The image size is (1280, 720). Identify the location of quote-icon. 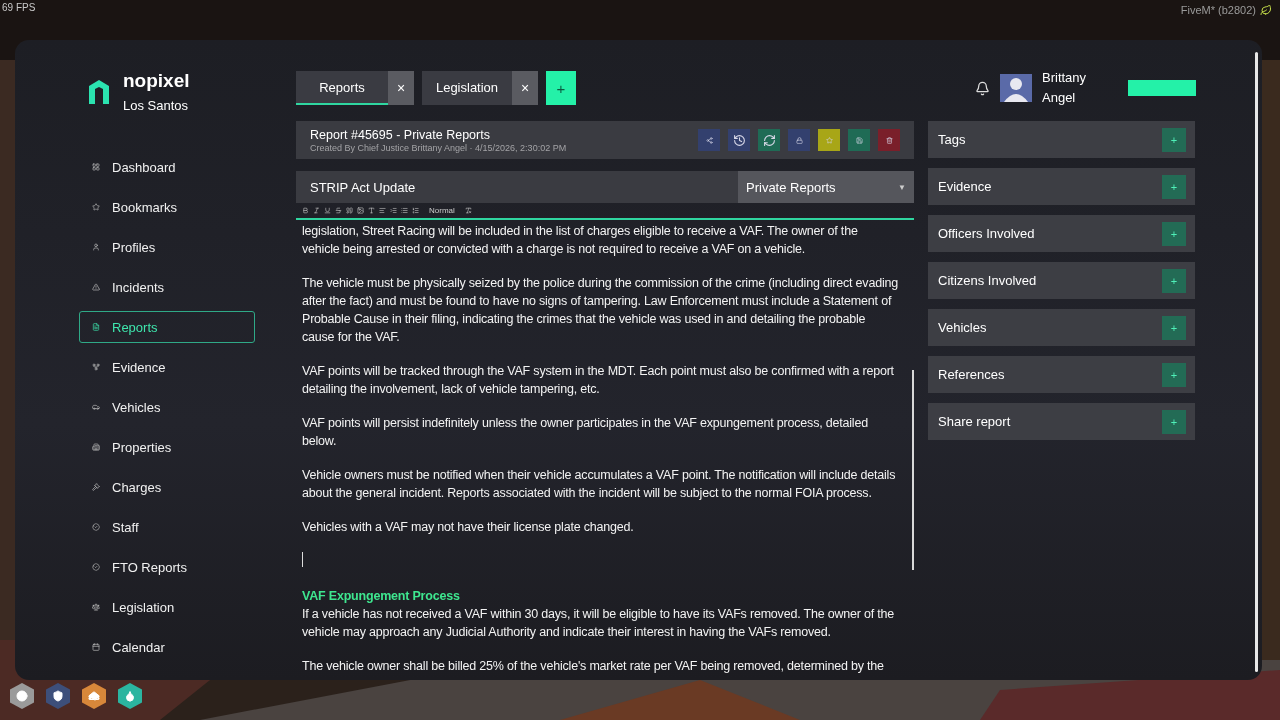
(349, 210).